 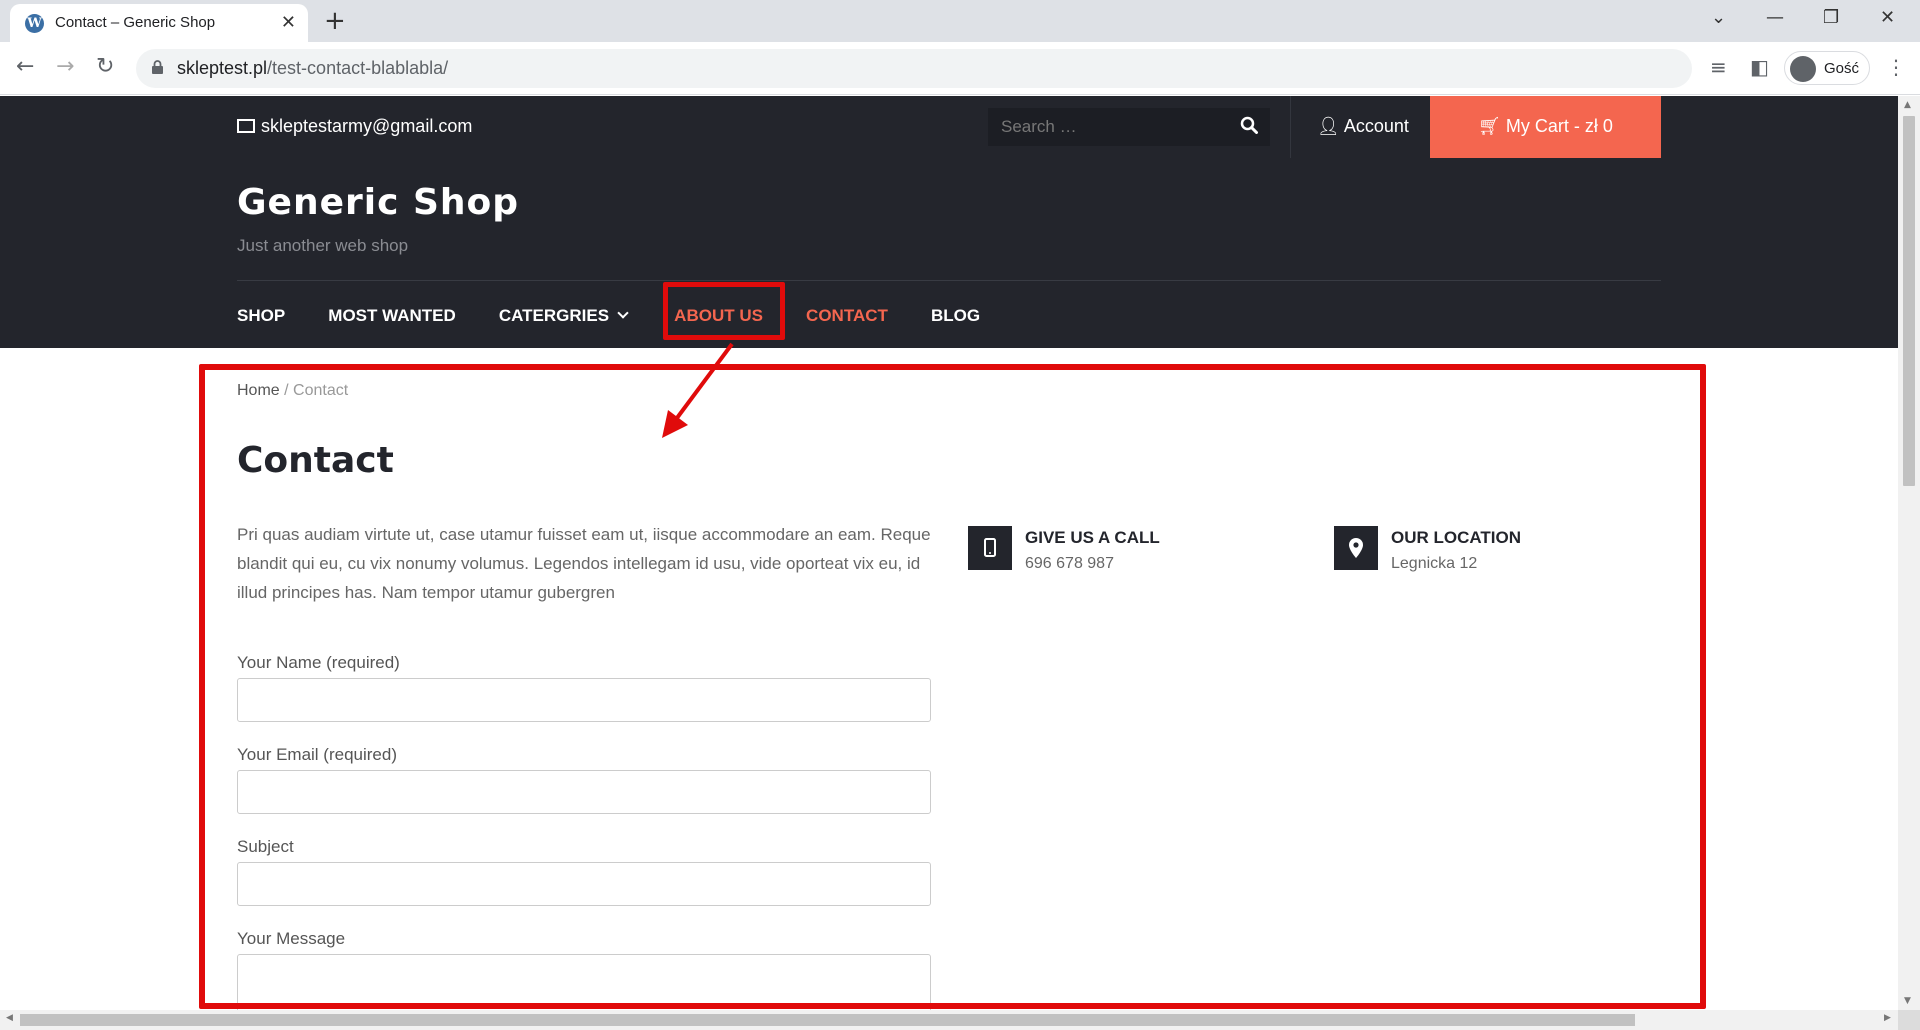 I want to click on email-text: skleptestarmy@gmail.com, so click(x=367, y=126).